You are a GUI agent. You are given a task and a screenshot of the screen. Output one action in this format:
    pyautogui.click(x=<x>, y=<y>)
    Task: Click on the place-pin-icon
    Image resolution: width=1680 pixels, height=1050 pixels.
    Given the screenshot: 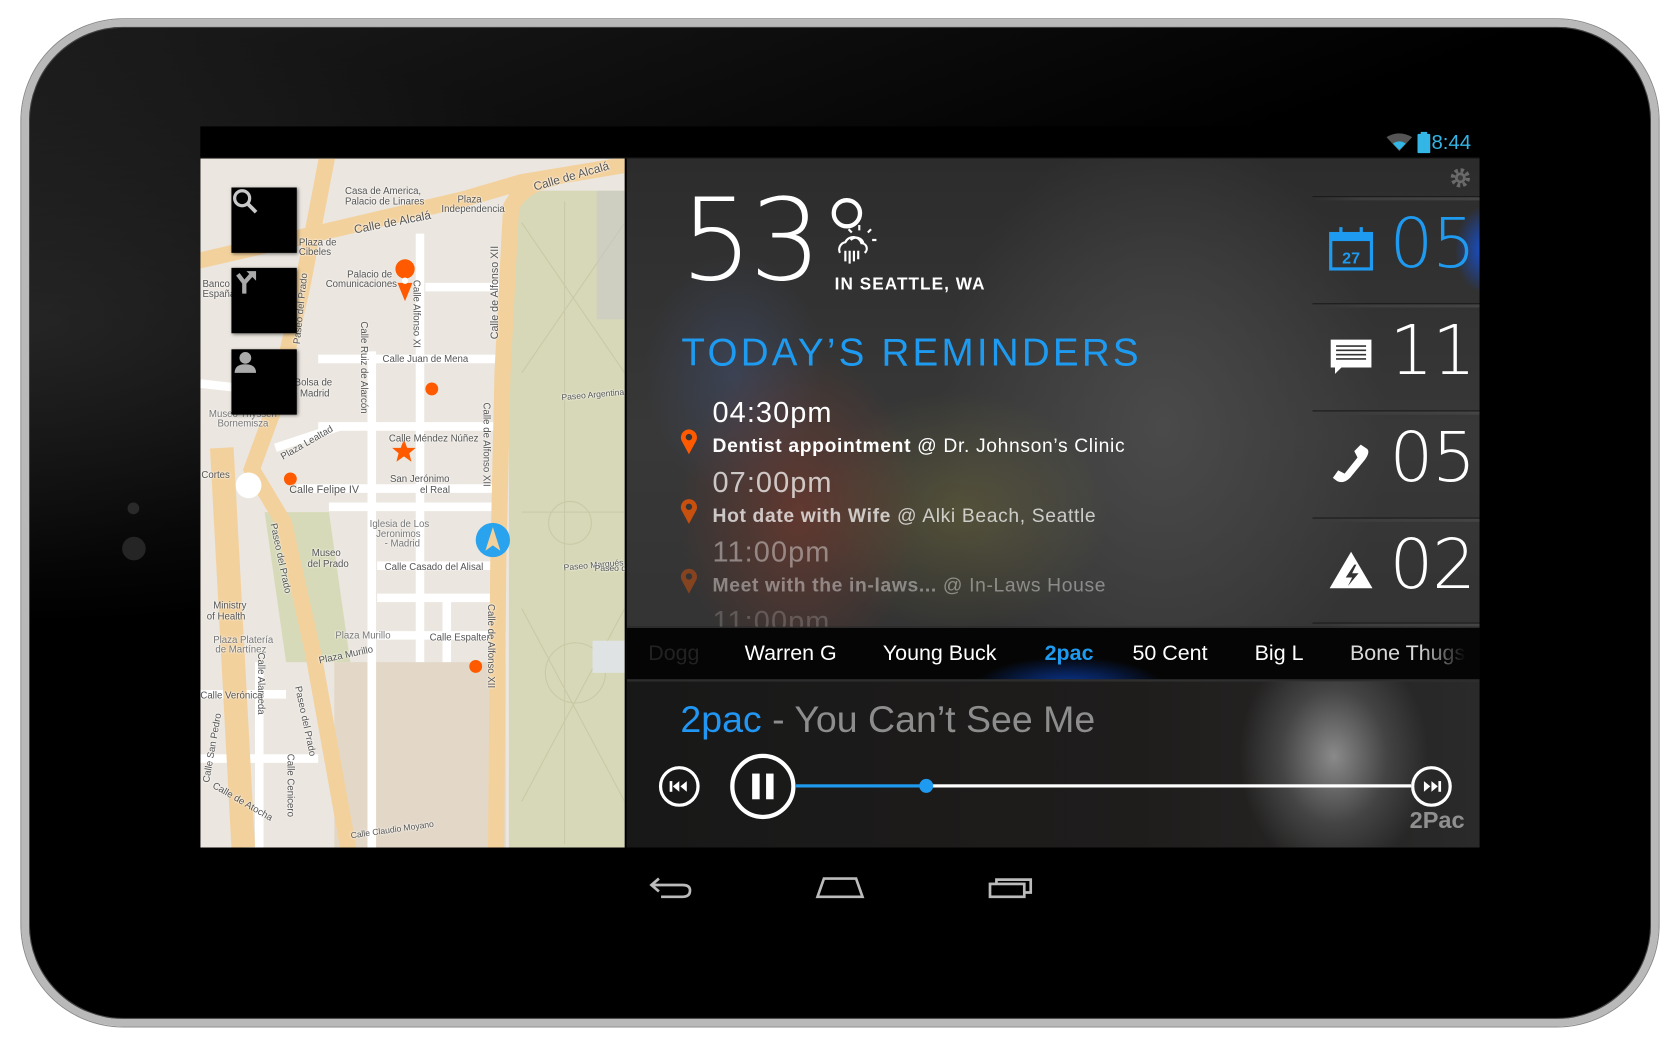 What is the action you would take?
    pyautogui.click(x=405, y=269)
    